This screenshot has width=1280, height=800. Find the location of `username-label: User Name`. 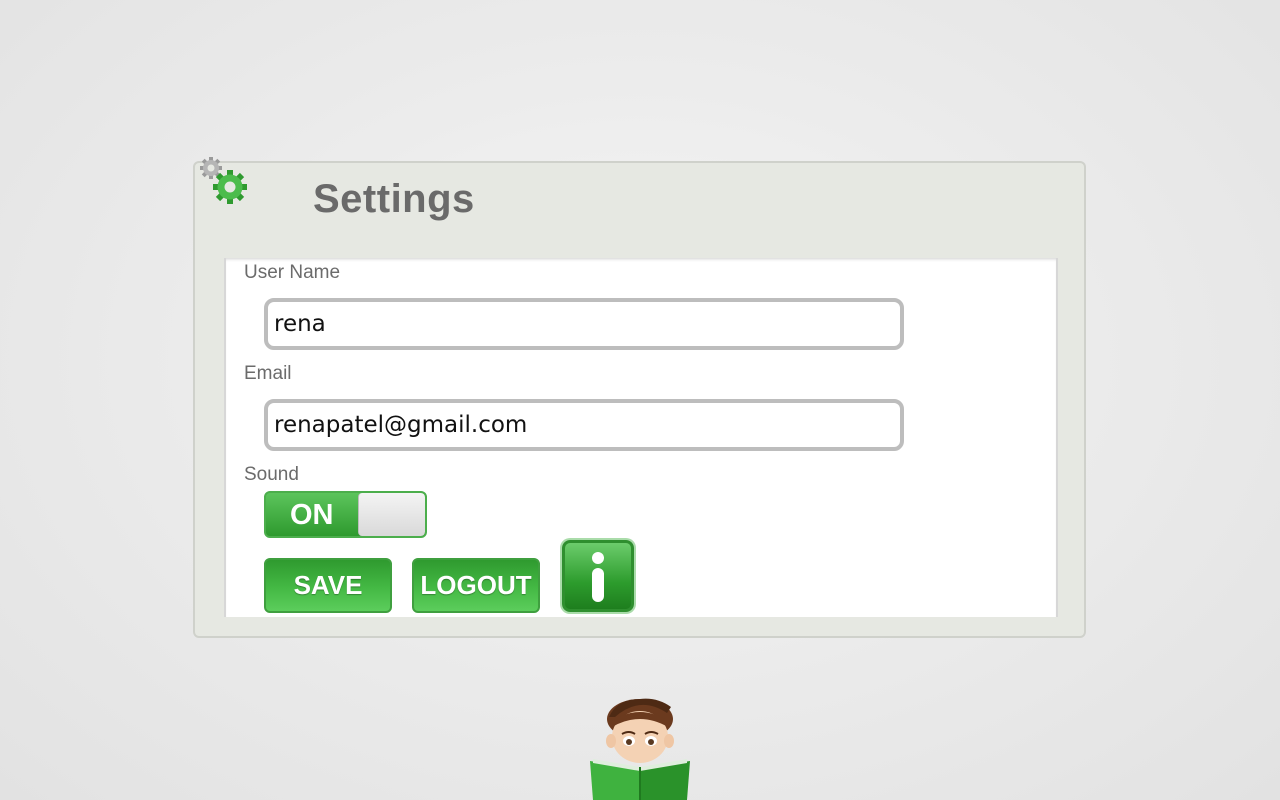

username-label: User Name is located at coordinates (292, 272).